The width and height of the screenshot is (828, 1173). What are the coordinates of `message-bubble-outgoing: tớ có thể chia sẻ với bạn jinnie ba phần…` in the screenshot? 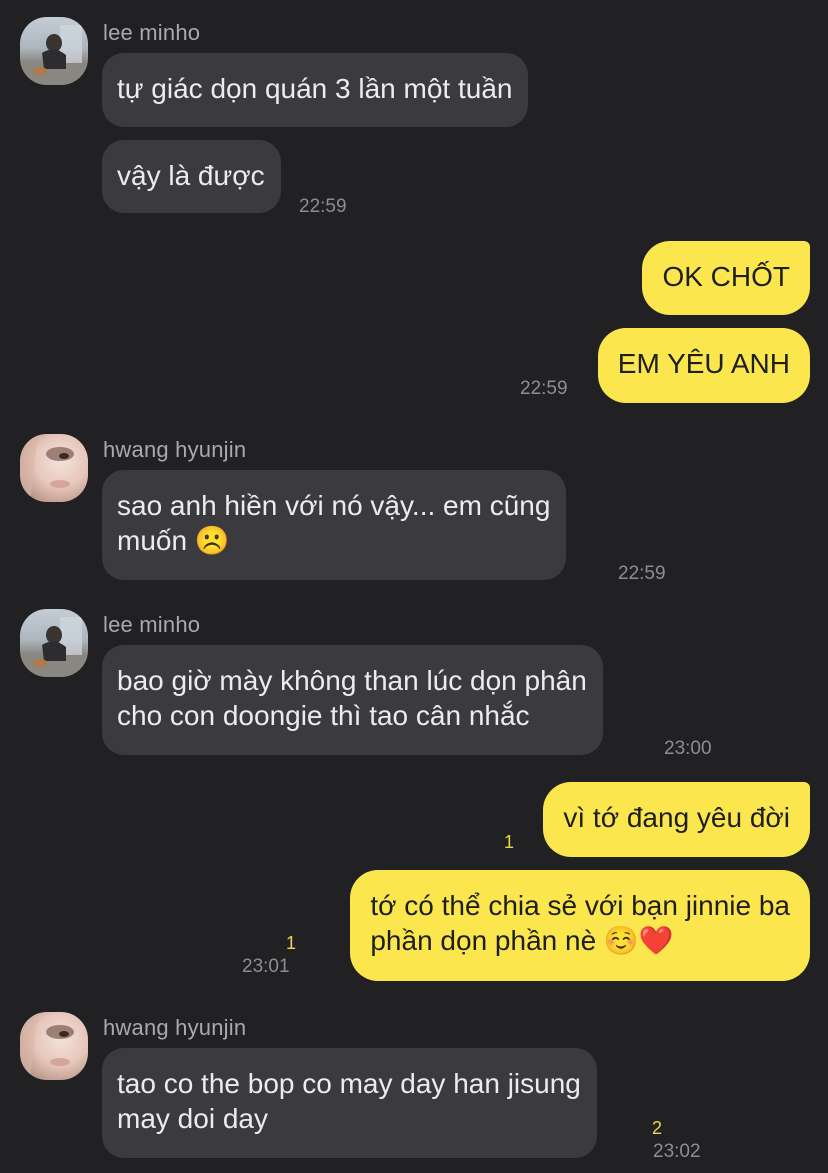 It's located at (580, 925).